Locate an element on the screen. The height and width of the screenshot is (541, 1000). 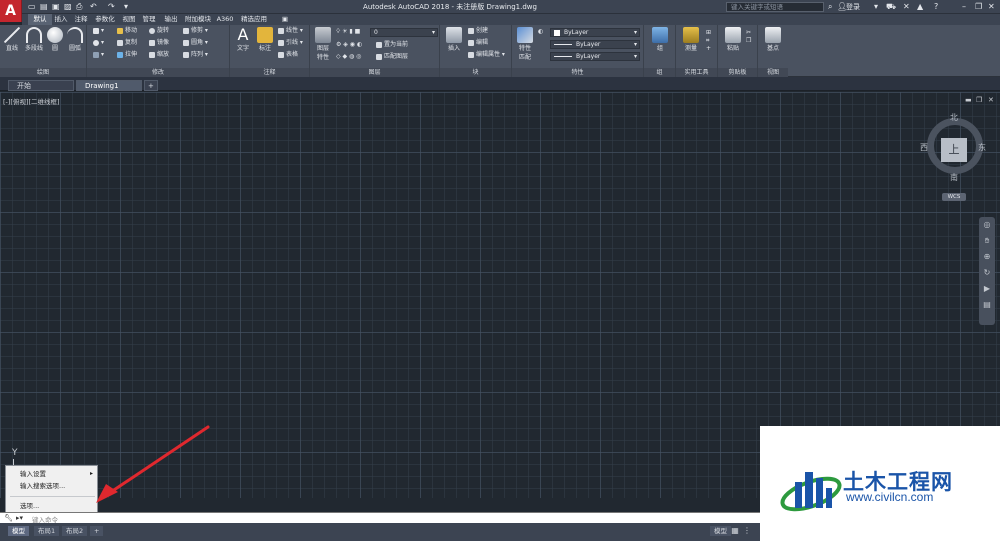
move-button: 移动 is located at coordinates (127, 31).